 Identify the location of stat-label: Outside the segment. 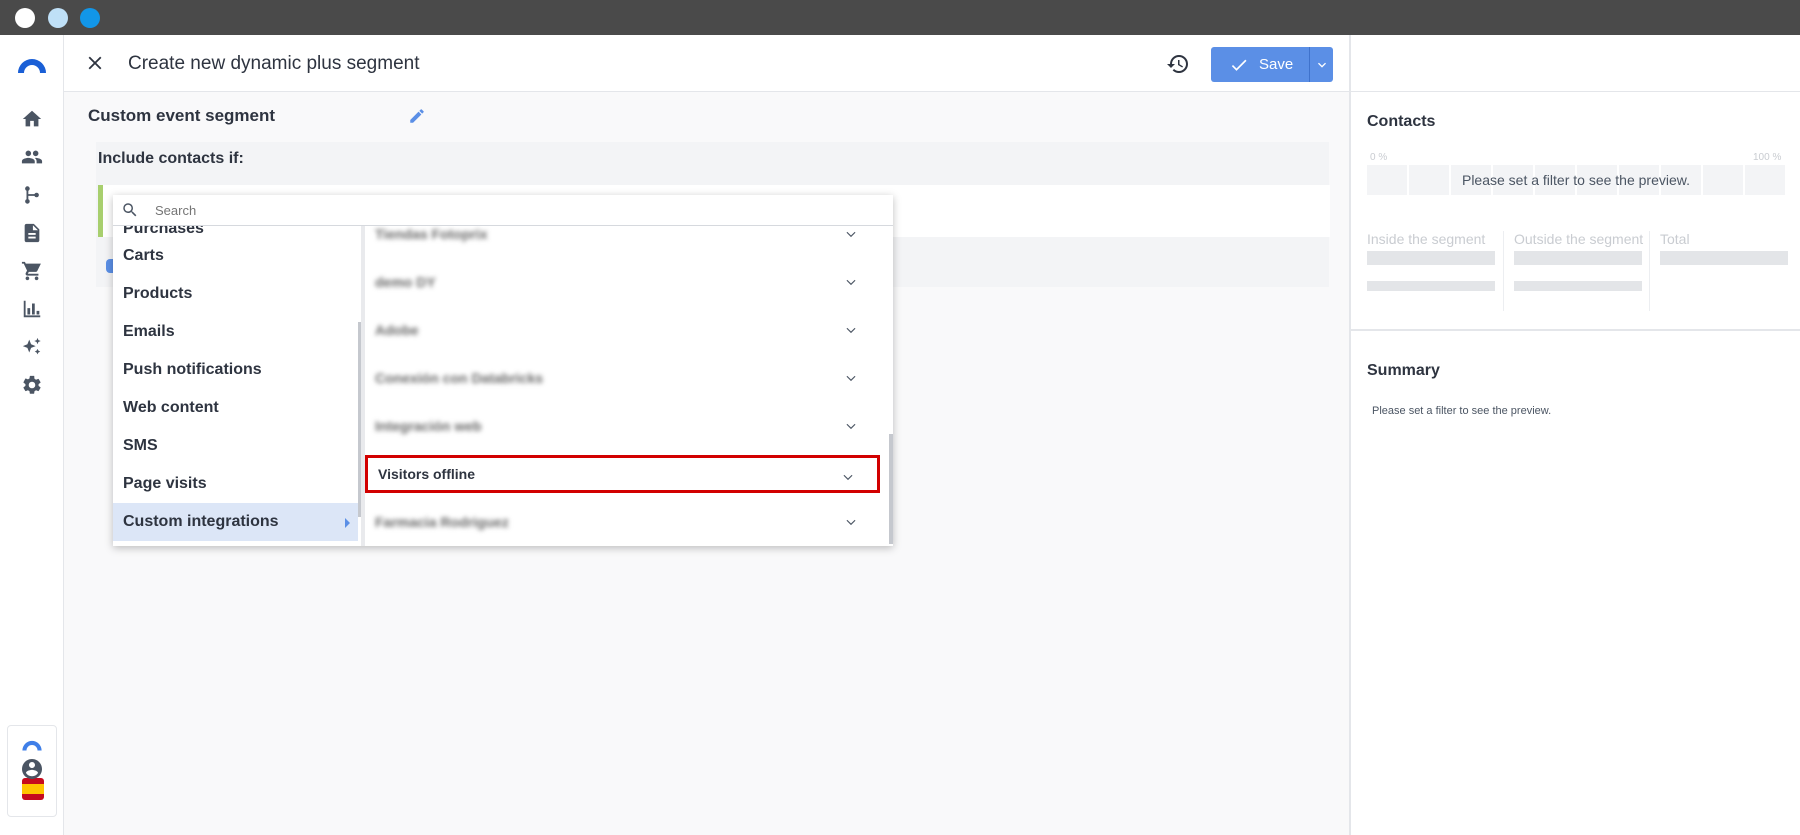
(1579, 239).